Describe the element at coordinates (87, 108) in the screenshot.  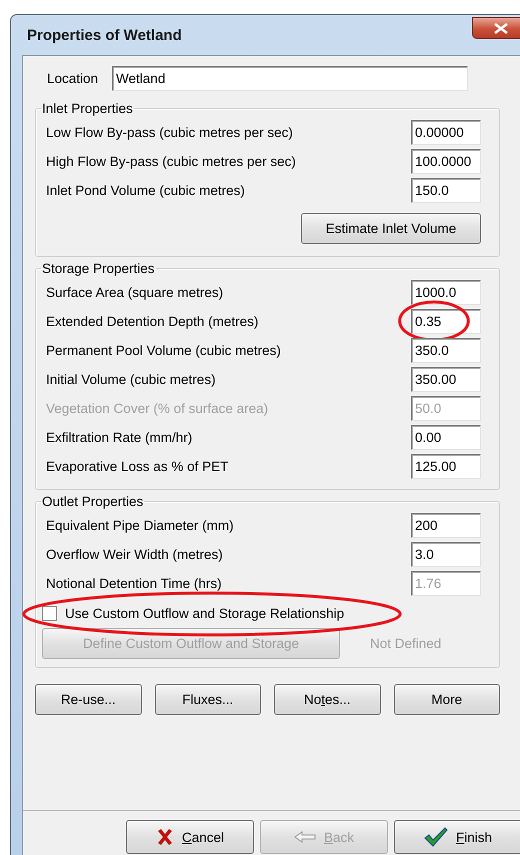
I see `group-title: Inlet Properties` at that location.